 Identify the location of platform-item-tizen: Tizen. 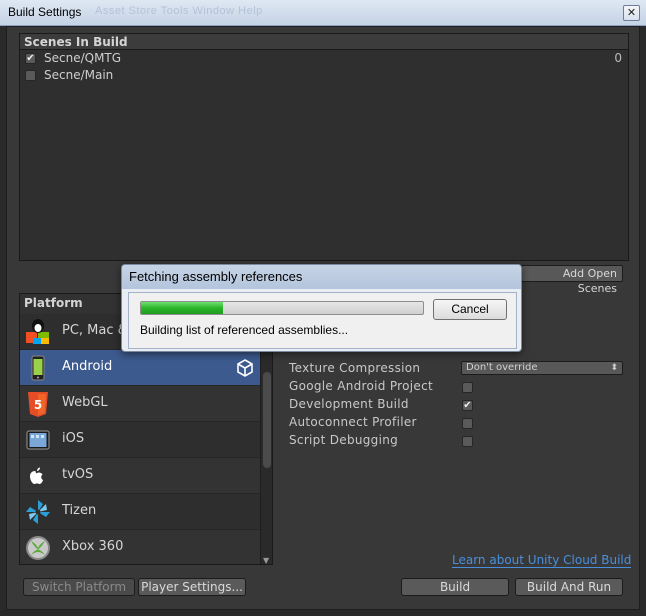
(140, 512).